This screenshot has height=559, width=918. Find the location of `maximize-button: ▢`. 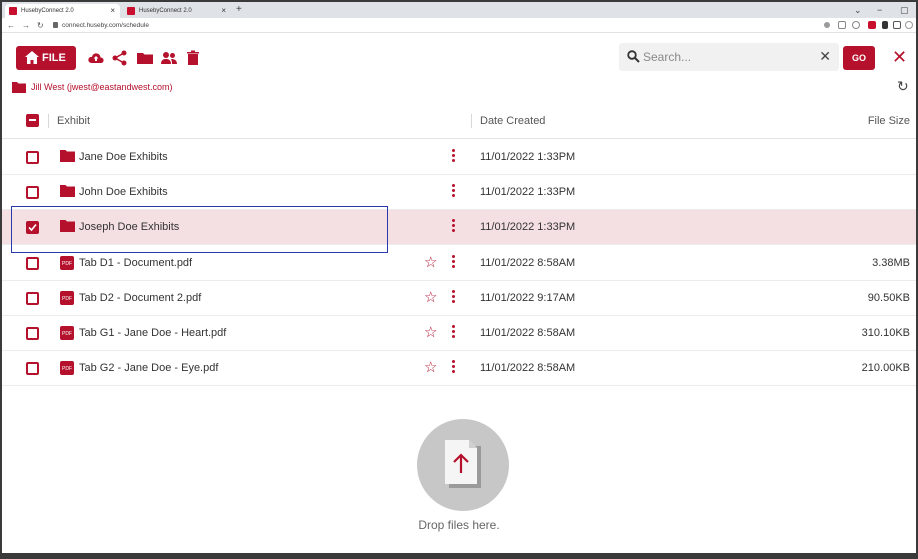

maximize-button: ▢ is located at coordinates (904, 10).